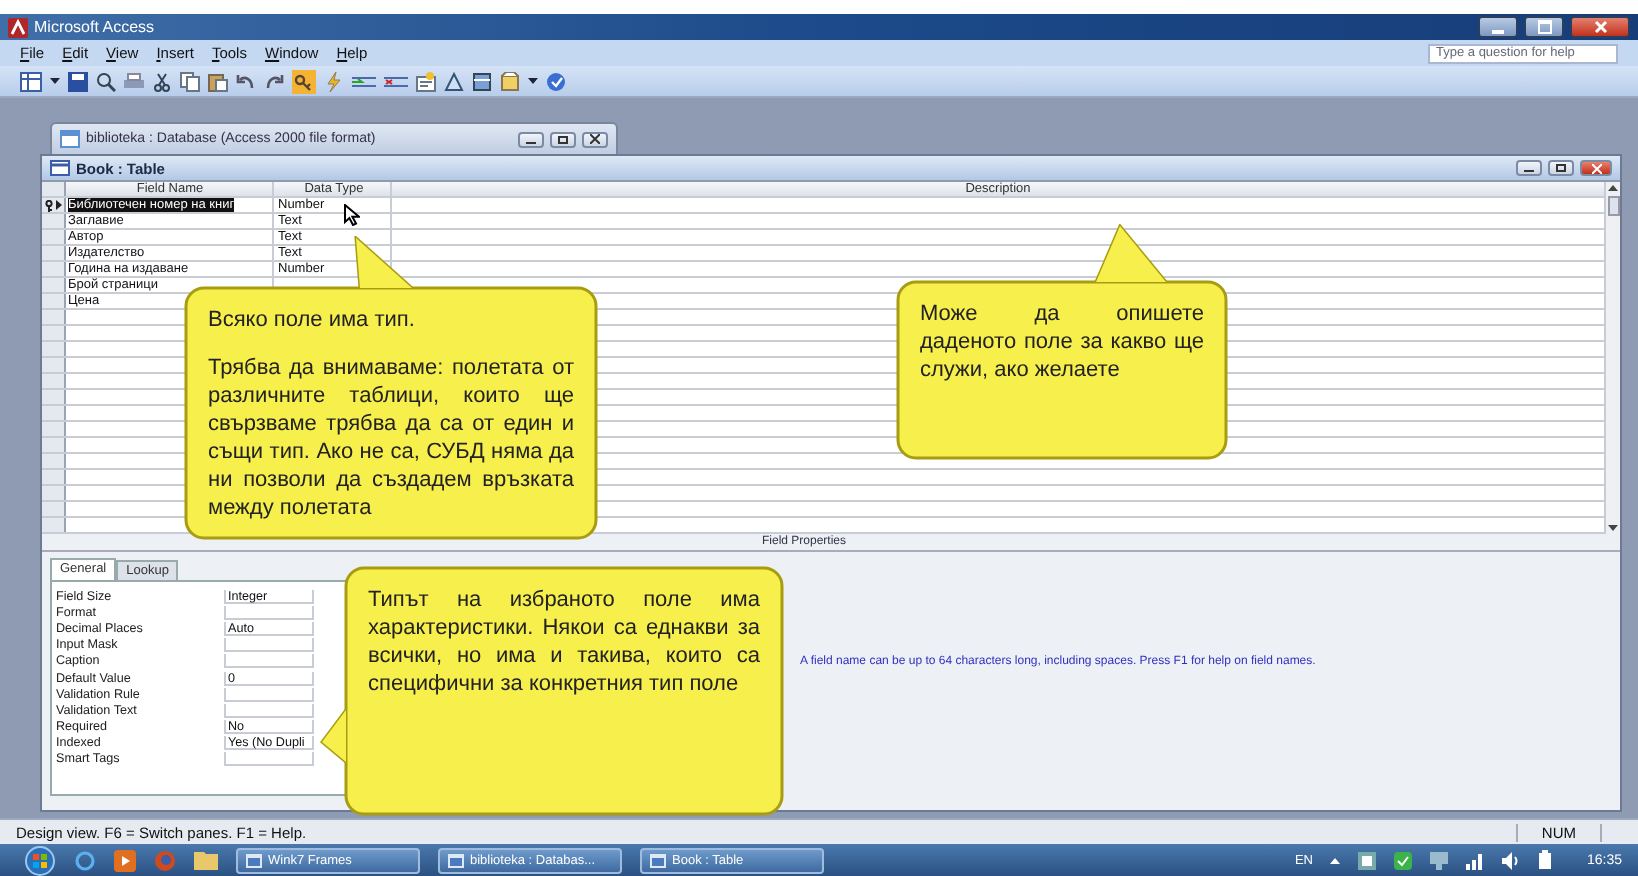 Image resolution: width=1638 pixels, height=876 pixels. What do you see at coordinates (1403, 860) in the screenshot?
I see `shield-icon` at bounding box center [1403, 860].